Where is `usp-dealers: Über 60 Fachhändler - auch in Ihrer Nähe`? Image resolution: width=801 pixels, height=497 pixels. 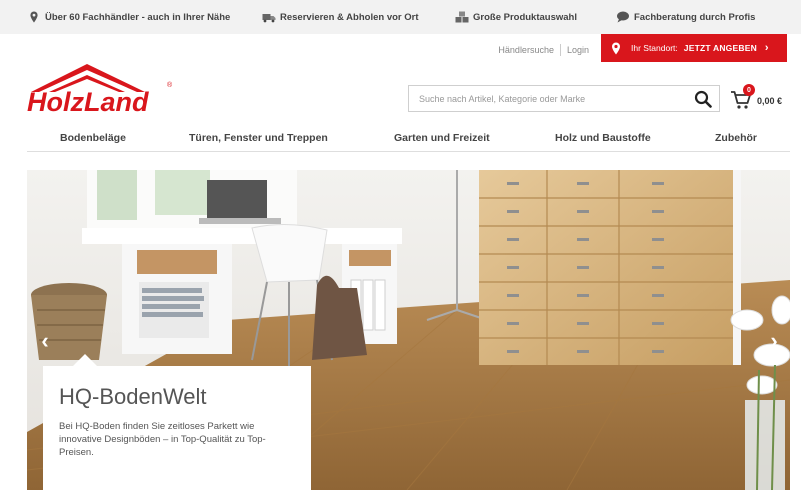 usp-dealers: Über 60 Fachhändler - auch in Ihrer Nähe is located at coordinates (128, 17).